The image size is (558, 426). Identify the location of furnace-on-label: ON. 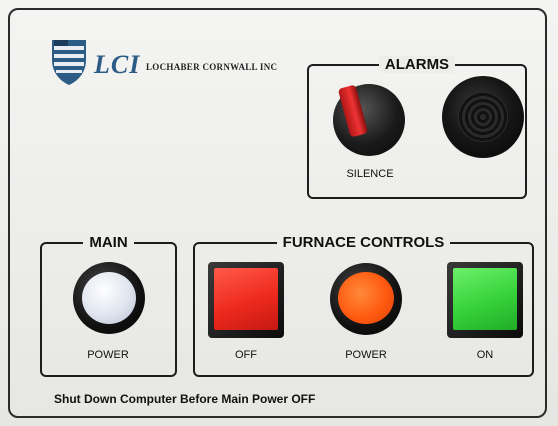
(485, 355).